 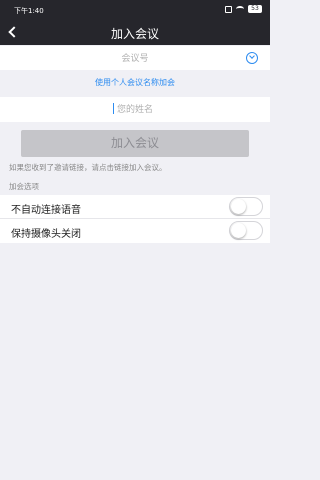 I want to click on meeting-id-row, so click(x=135, y=58).